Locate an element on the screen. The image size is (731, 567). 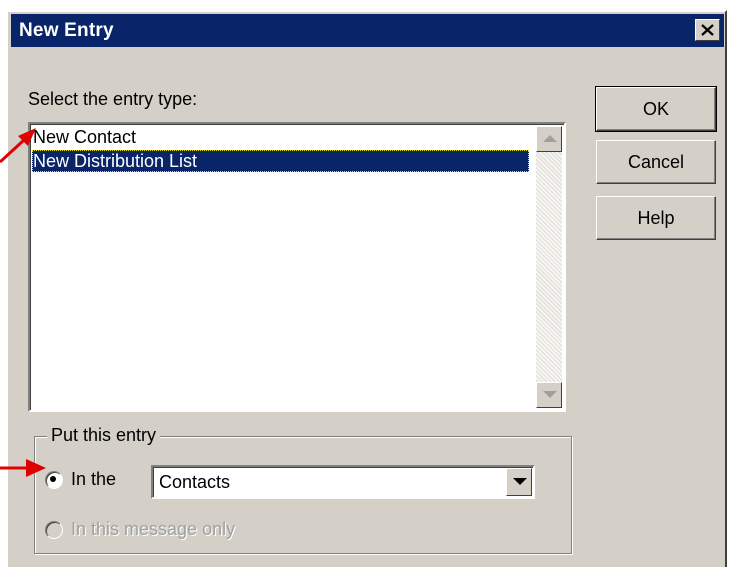
entry-type-label: Select the entry type: is located at coordinates (113, 99).